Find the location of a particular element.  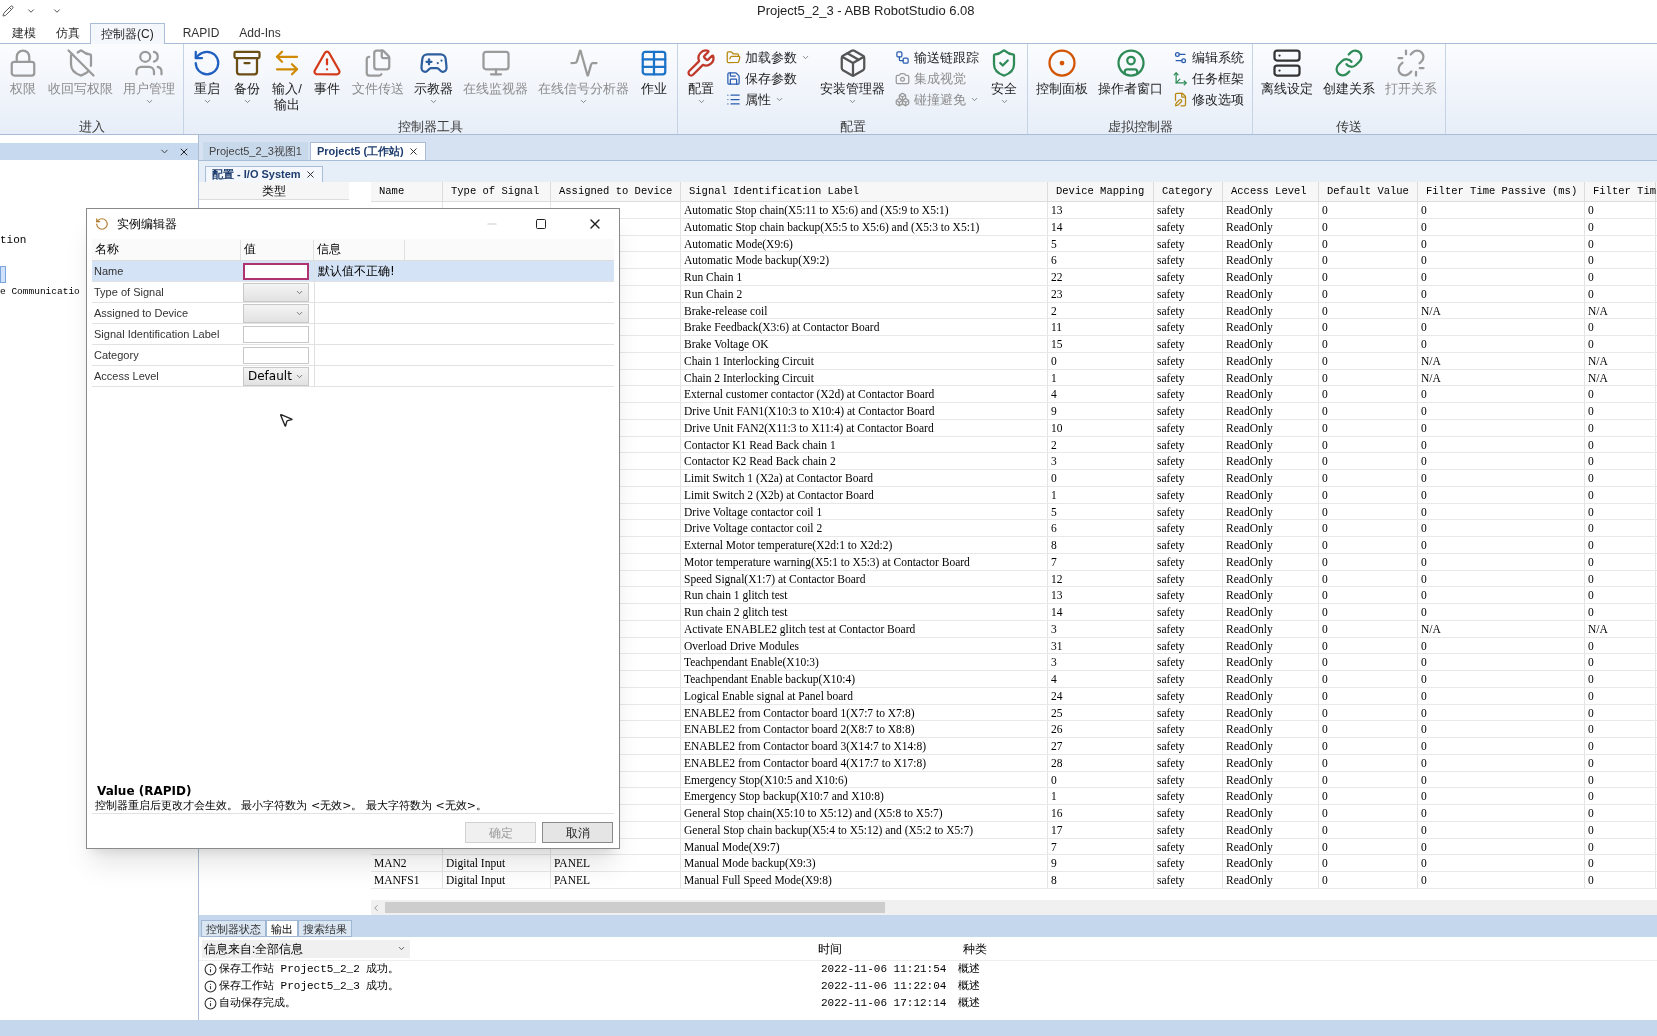

table-cell: 11 is located at coordinates (1101, 327).